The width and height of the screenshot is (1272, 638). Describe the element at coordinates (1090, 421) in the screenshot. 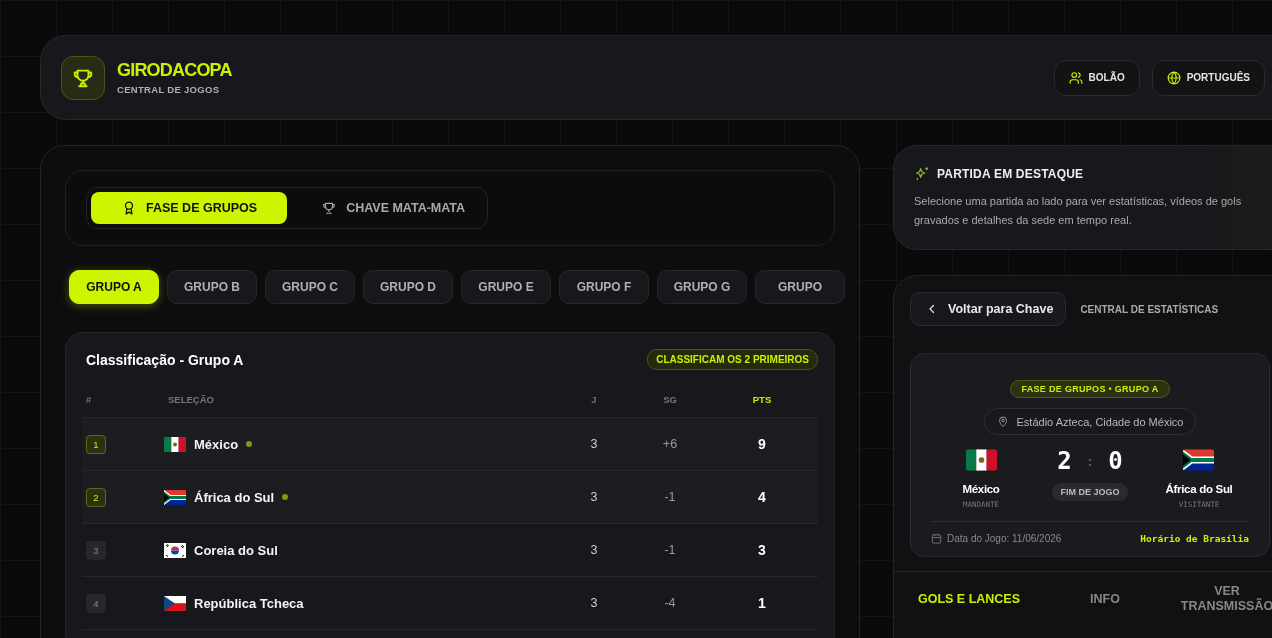

I see `venue-pill: Estádio Azteca, Cidade do México` at that location.